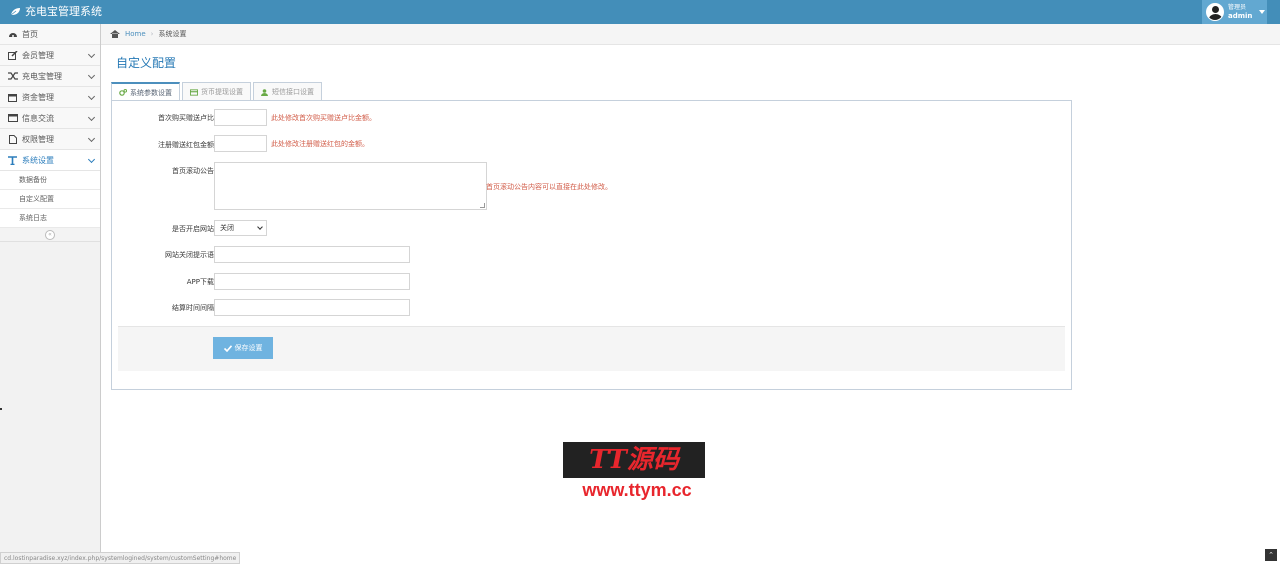 This screenshot has height=564, width=1280. I want to click on page-title: 自定义配置, so click(146, 63).